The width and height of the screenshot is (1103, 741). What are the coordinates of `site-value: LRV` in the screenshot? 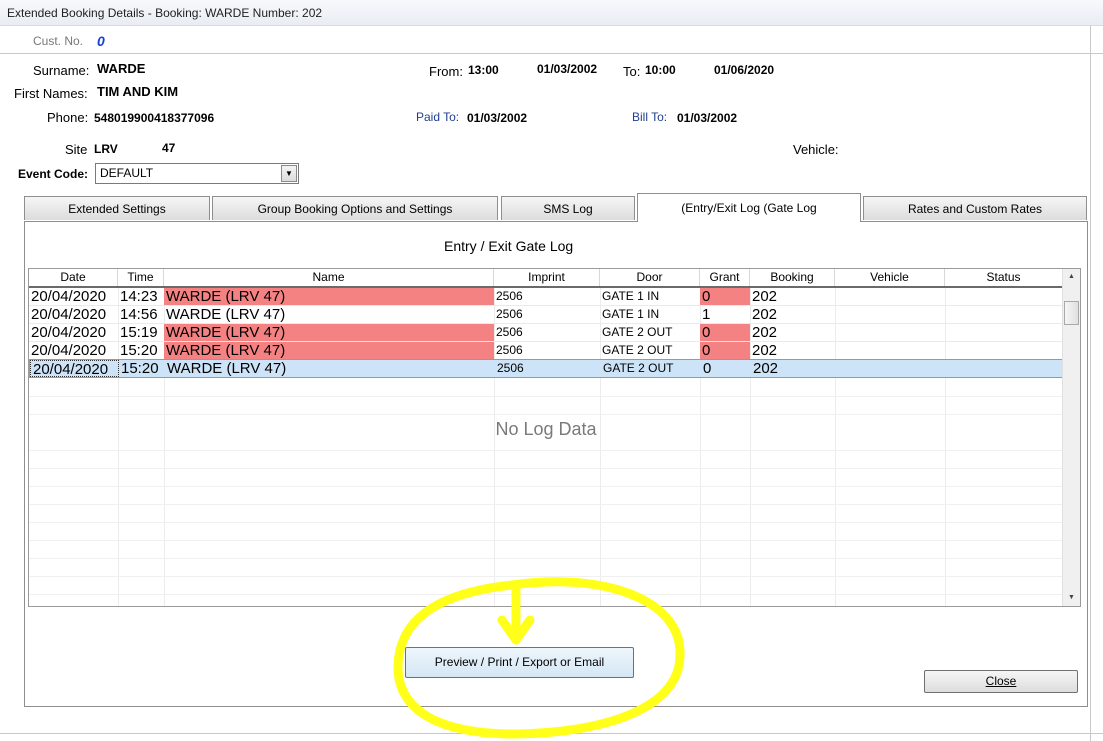 It's located at (106, 149).